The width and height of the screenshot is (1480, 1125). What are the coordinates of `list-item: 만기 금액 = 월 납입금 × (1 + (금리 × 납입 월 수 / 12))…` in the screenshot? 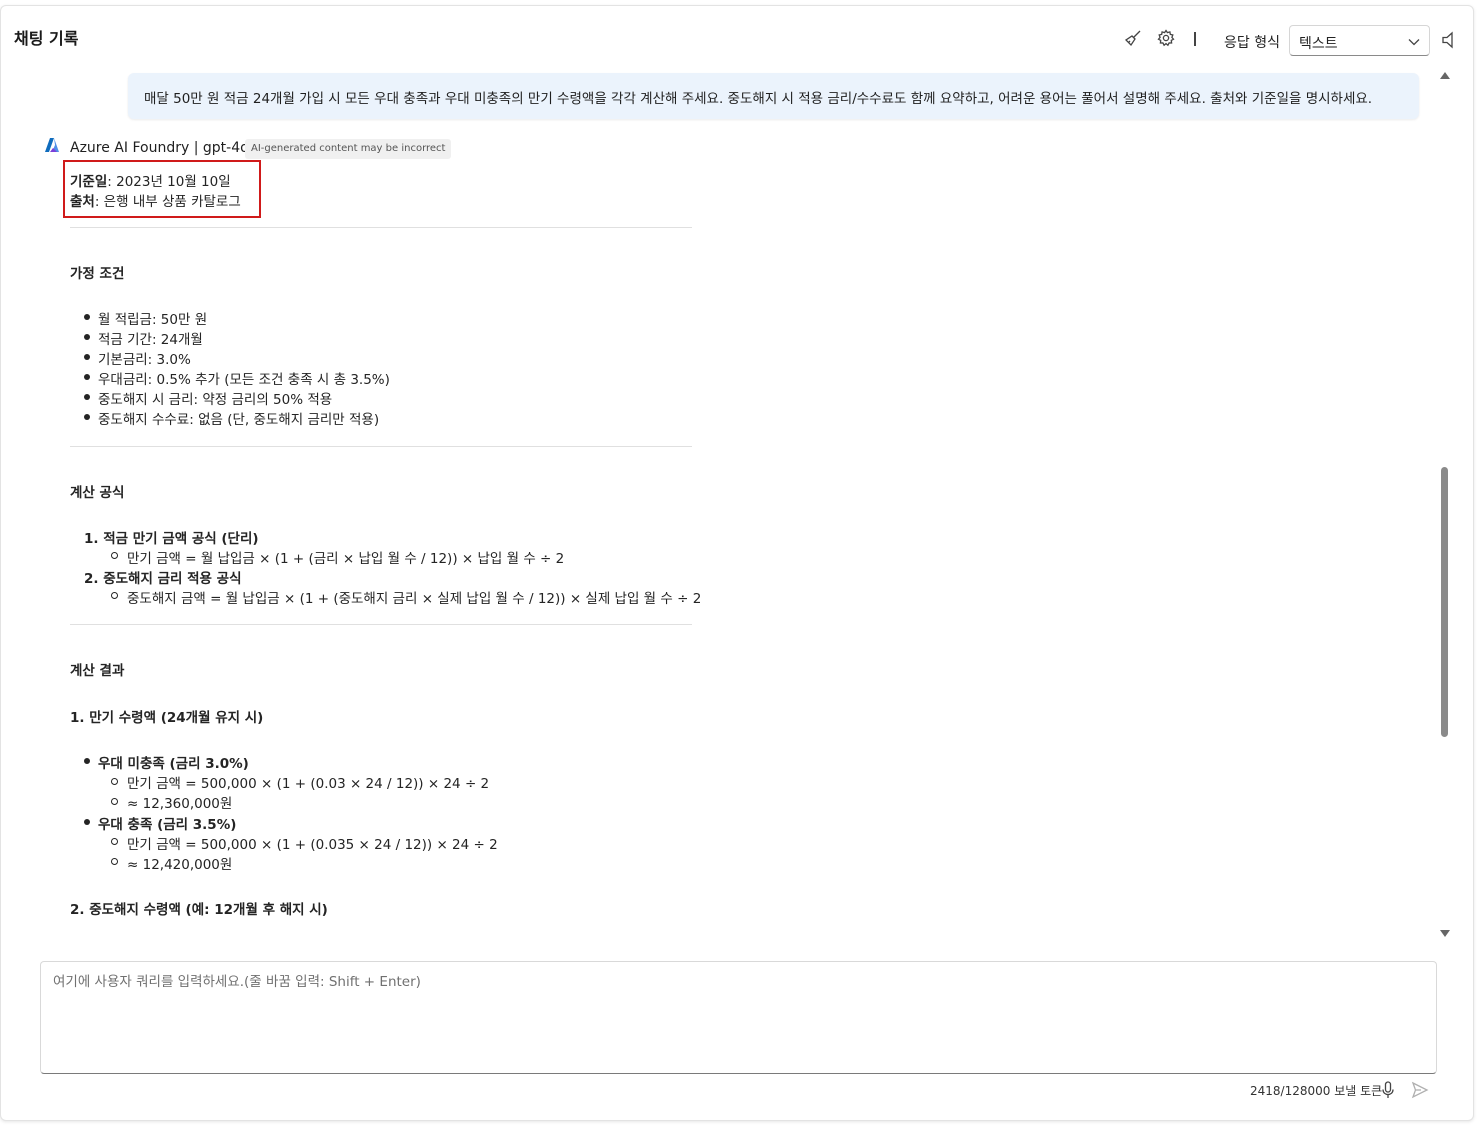 It's located at (346, 559).